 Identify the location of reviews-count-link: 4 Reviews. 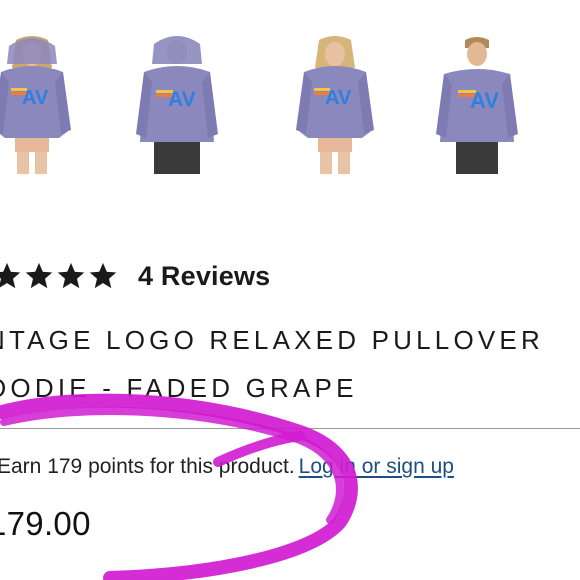
(204, 276).